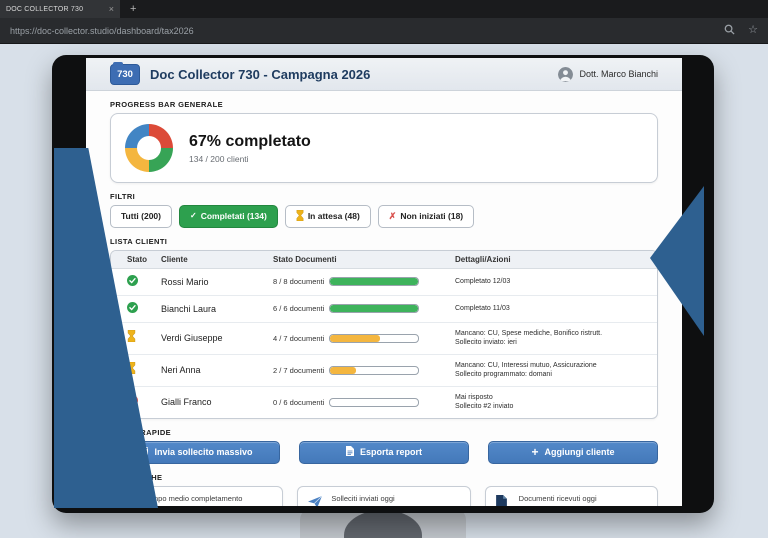  I want to click on docs-count: 0 / 6 documenti, so click(299, 402).